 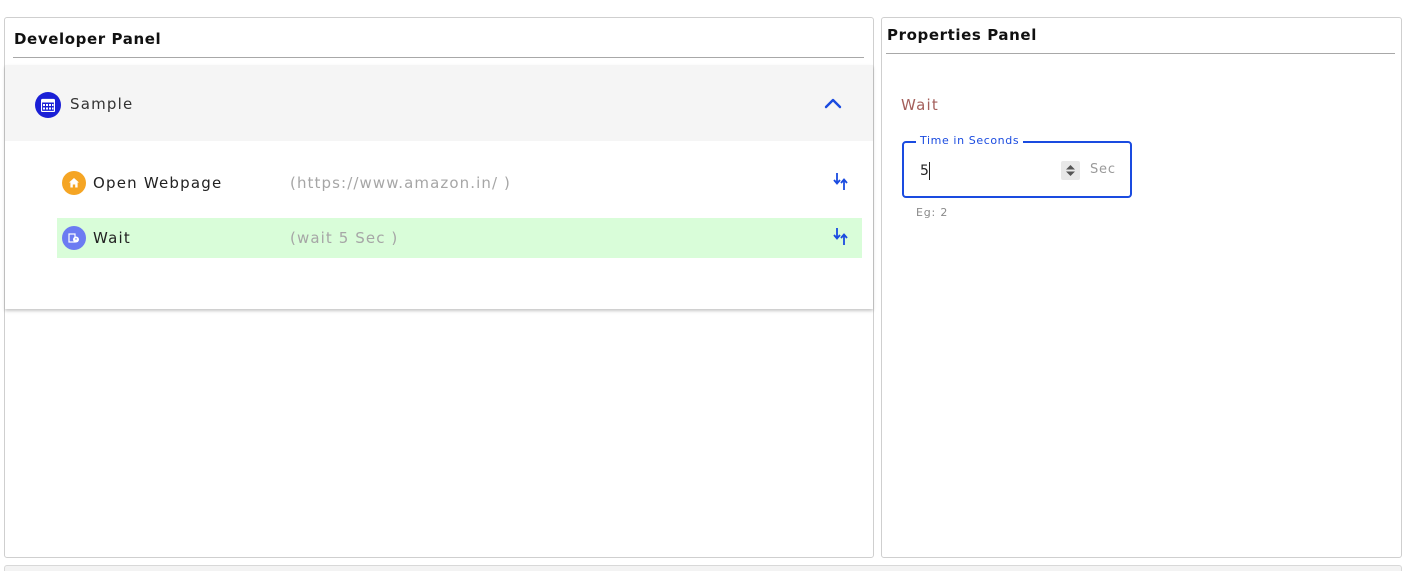 I want to click on flow-name: Sample, so click(x=102, y=104).